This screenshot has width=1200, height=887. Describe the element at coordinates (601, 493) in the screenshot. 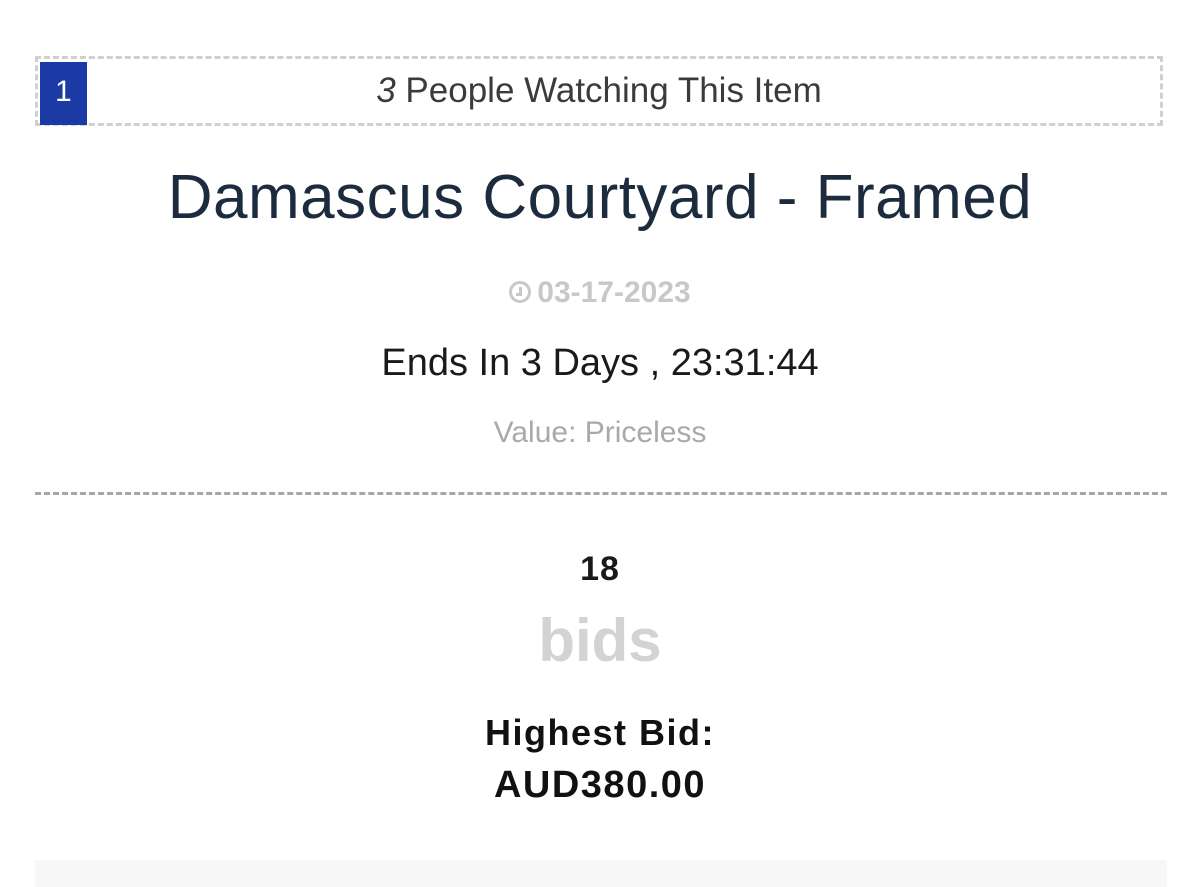

I see `section-divider` at that location.